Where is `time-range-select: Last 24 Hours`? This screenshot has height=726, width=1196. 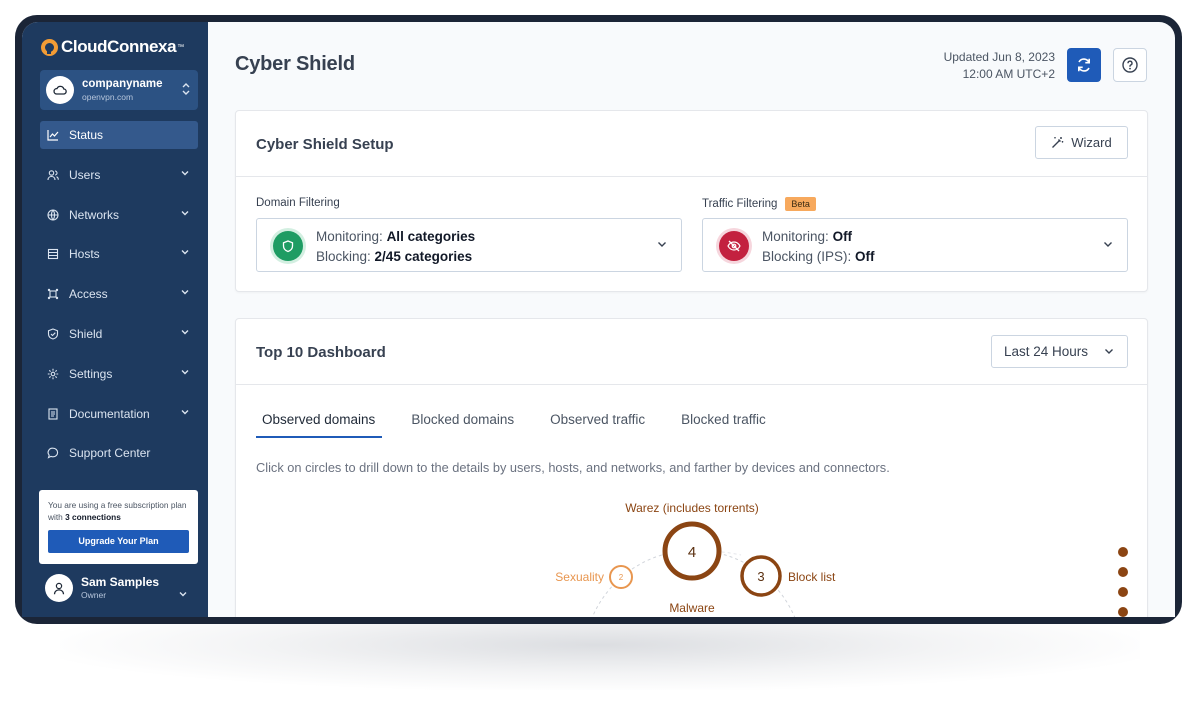
time-range-select: Last 24 Hours is located at coordinates (1059, 351).